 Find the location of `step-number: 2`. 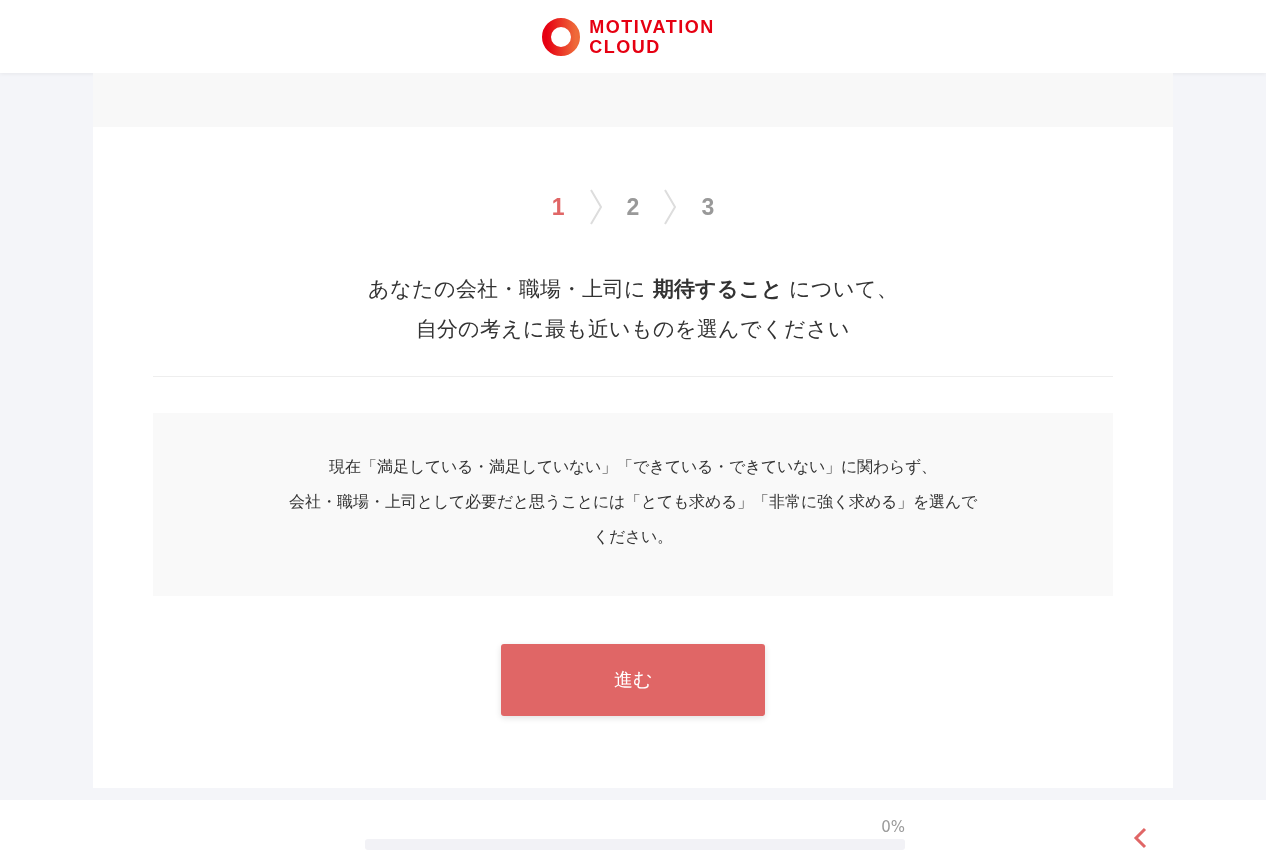

step-number: 2 is located at coordinates (633, 207).